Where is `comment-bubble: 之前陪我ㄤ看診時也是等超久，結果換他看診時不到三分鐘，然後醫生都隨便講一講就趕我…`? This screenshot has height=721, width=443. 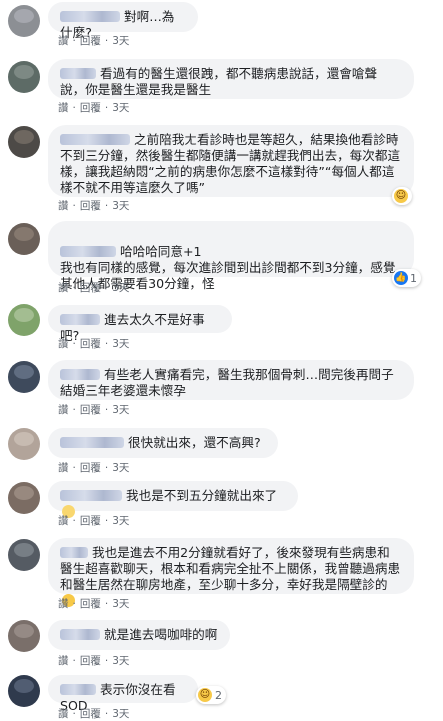
comment-bubble: 之前陪我ㄤ看診時也是等超久，結果換他看診時不到三分鐘，然後醫生都隨便講一講就趕我… is located at coordinates (231, 161).